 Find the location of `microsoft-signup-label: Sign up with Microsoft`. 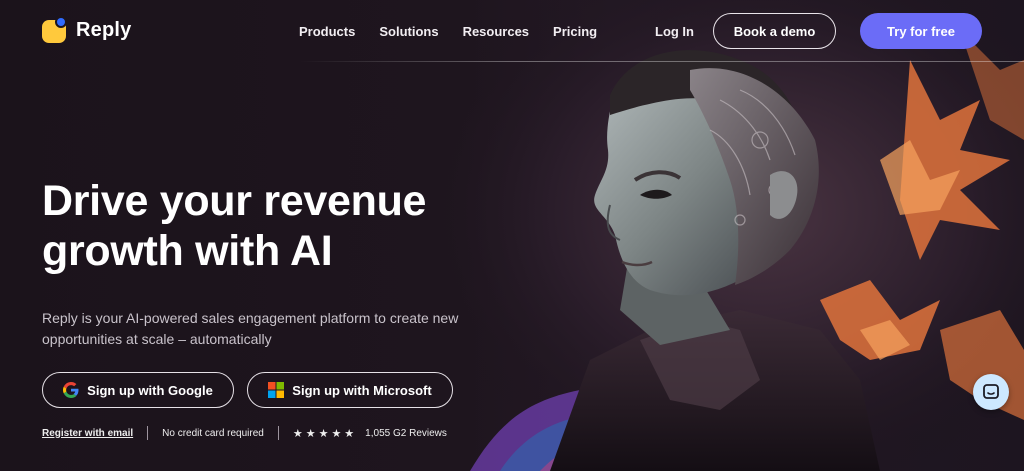

microsoft-signup-label: Sign up with Microsoft is located at coordinates (362, 390).